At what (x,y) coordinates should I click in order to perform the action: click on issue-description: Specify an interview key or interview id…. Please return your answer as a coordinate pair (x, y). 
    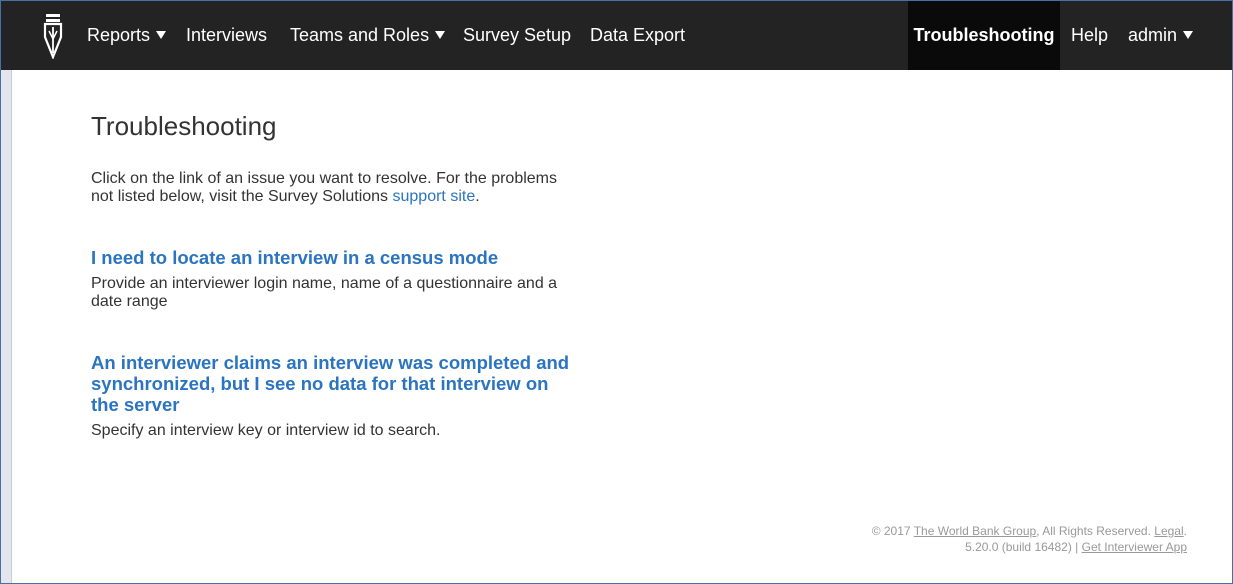
    Looking at the image, I should click on (266, 430).